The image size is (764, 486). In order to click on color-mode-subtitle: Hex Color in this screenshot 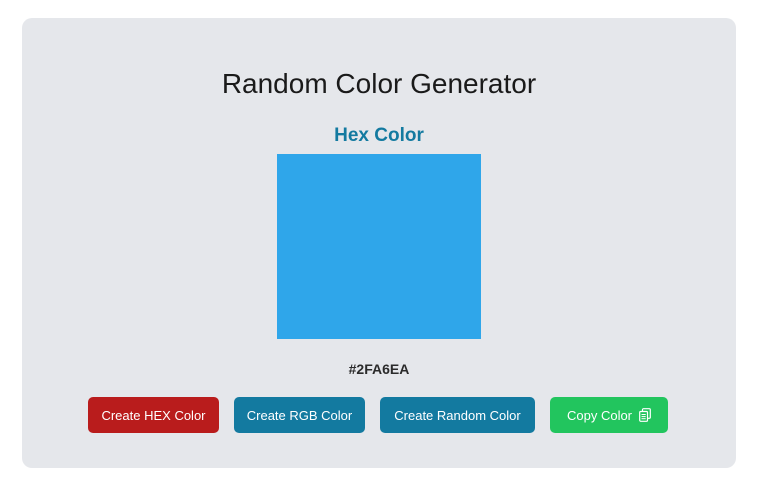, I will do `click(379, 135)`.